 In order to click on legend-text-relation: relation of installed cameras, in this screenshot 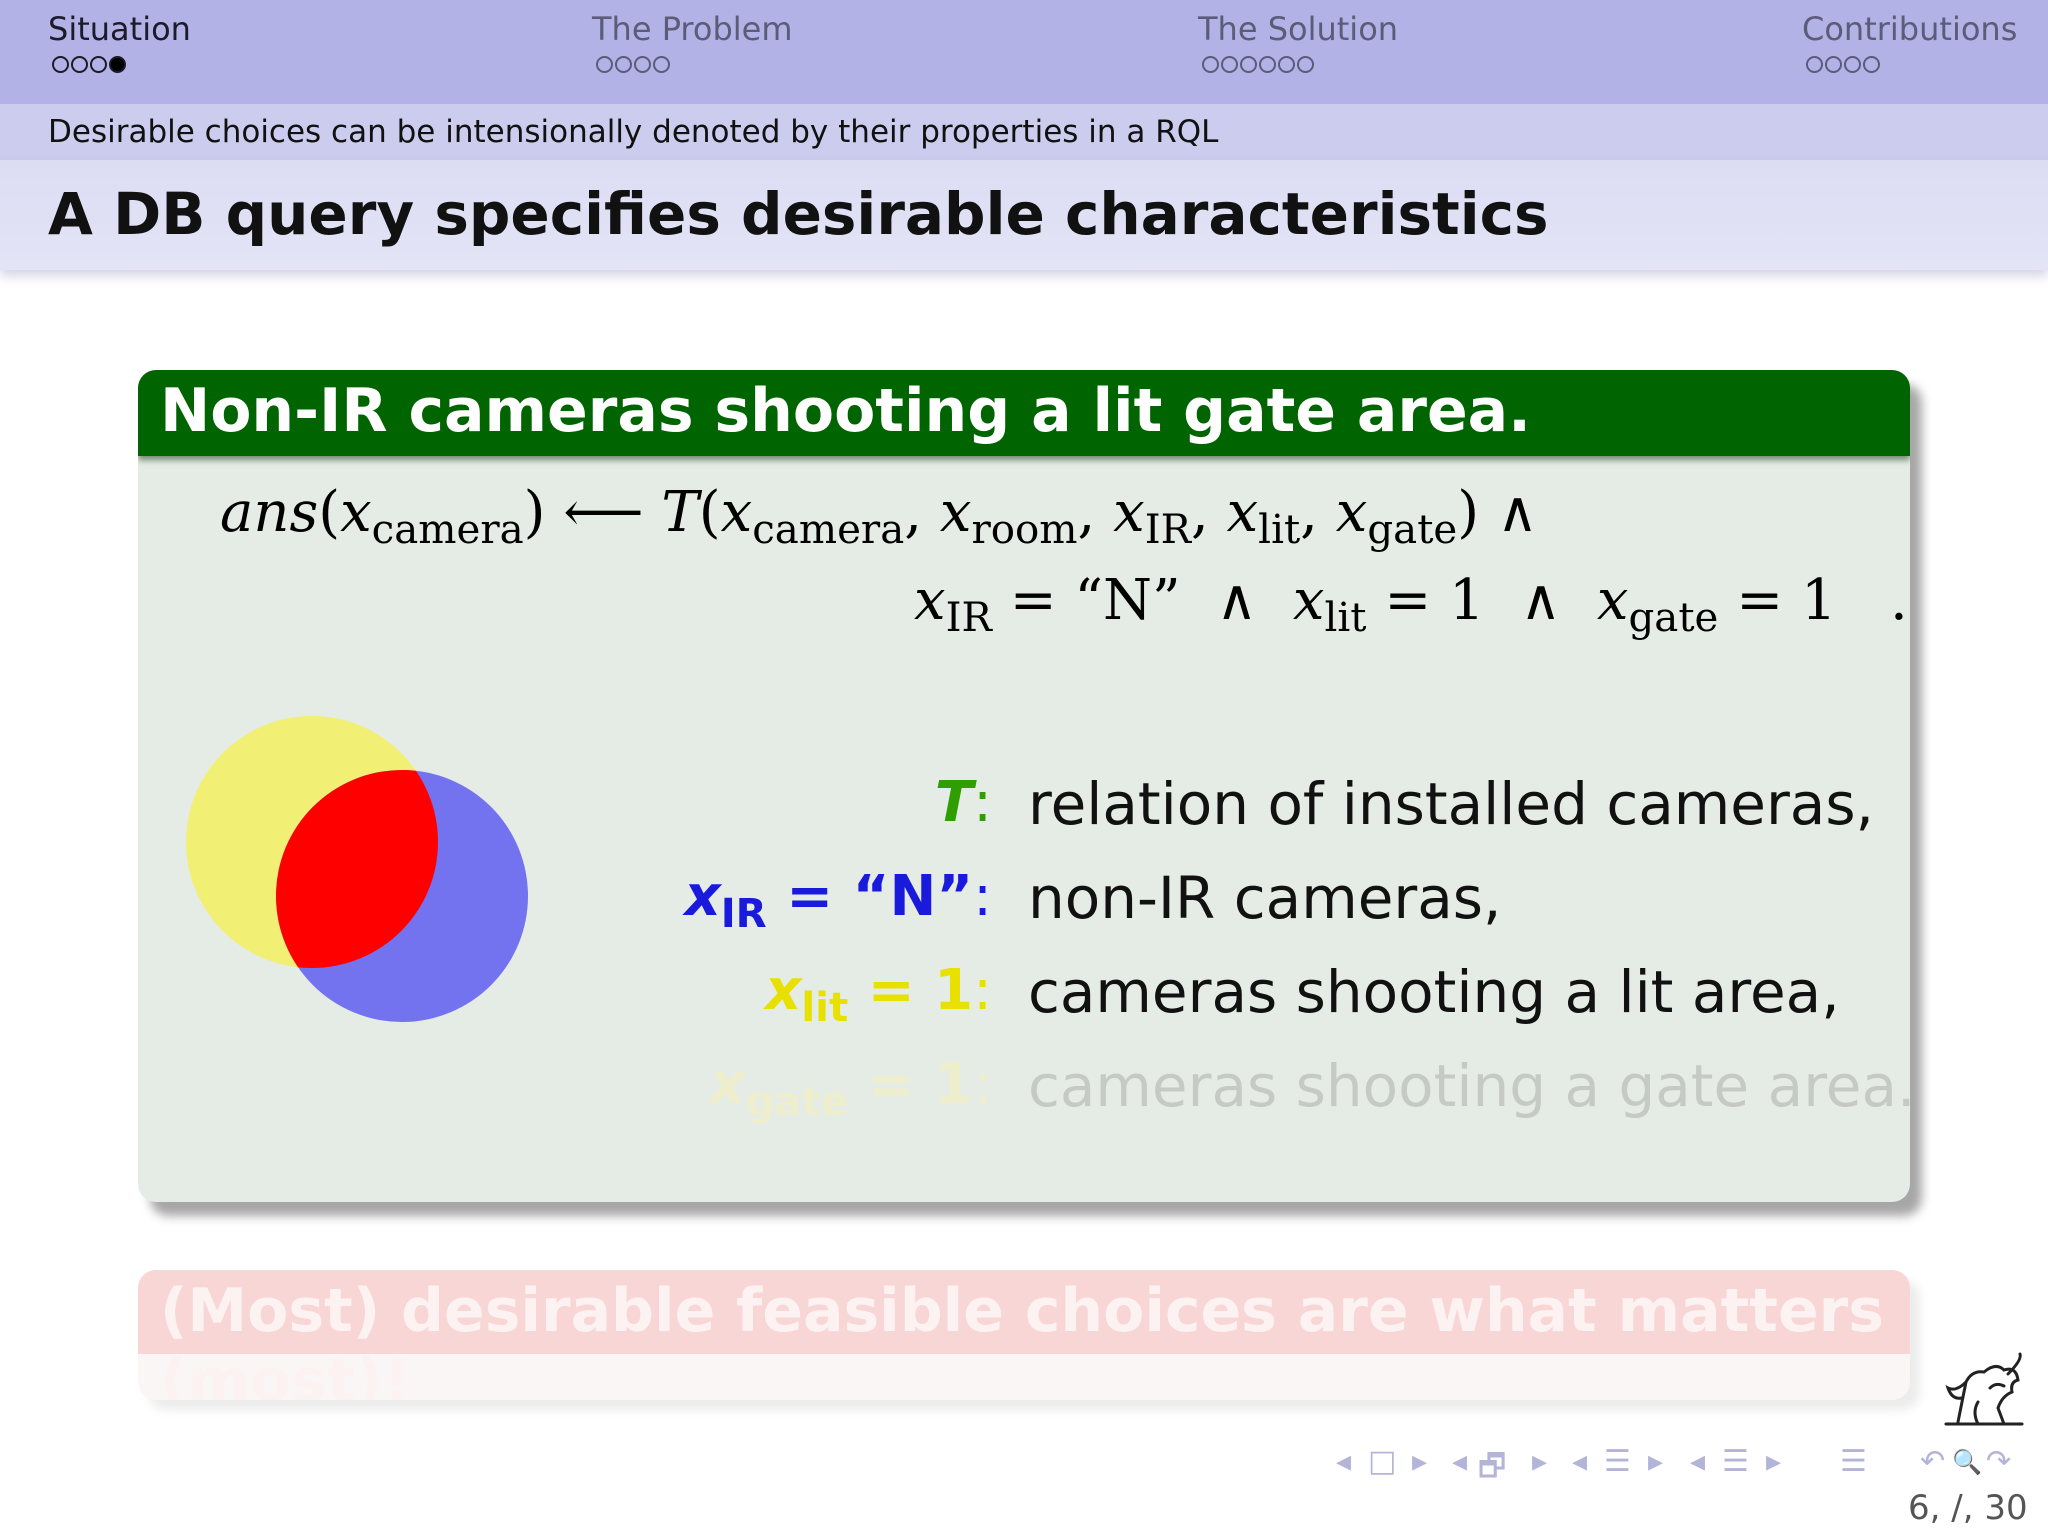, I will do `click(1451, 804)`.